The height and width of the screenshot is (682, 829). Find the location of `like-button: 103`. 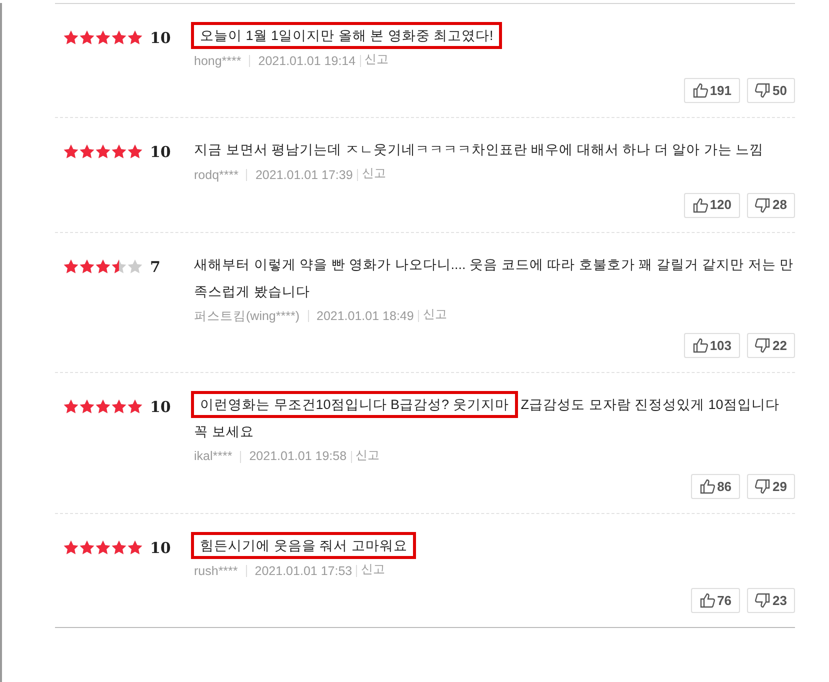

like-button: 103 is located at coordinates (712, 345).